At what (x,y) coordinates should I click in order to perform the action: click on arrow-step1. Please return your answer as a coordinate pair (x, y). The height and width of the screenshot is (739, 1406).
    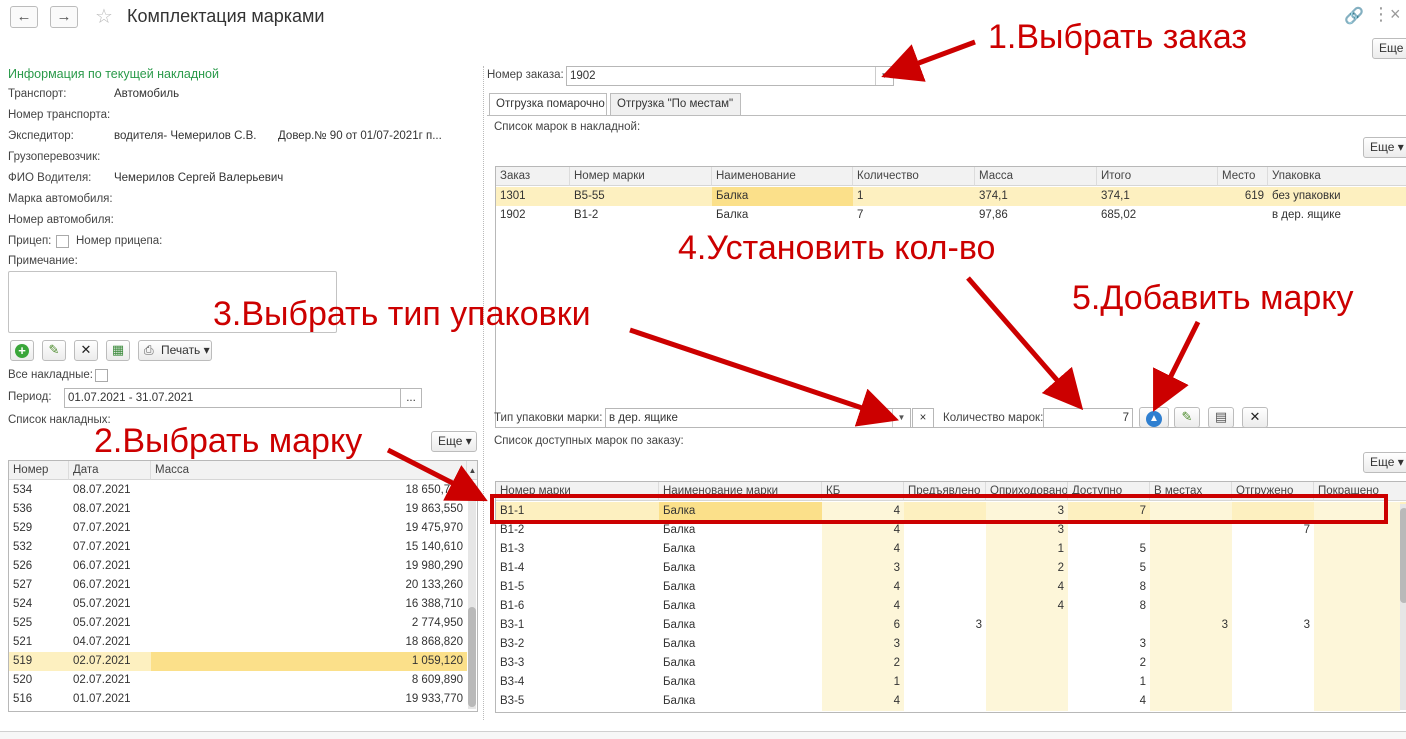
    Looking at the image, I should click on (928, 60).